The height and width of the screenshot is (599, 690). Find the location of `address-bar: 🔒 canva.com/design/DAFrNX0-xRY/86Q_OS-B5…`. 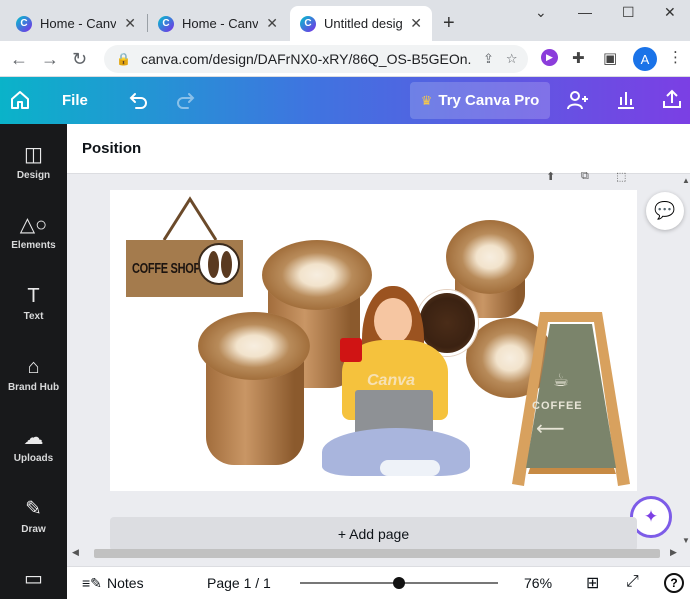

address-bar: 🔒 canva.com/design/DAFrNX0-xRY/86Q_OS-B5… is located at coordinates (316, 59).